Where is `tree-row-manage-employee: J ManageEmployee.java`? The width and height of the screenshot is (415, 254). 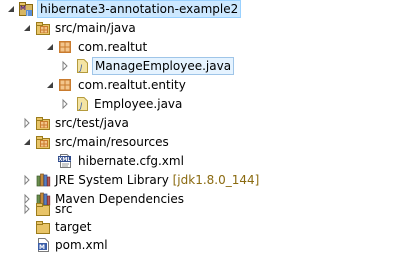 tree-row-manage-employee: J ManageEmployee.java is located at coordinates (207, 66).